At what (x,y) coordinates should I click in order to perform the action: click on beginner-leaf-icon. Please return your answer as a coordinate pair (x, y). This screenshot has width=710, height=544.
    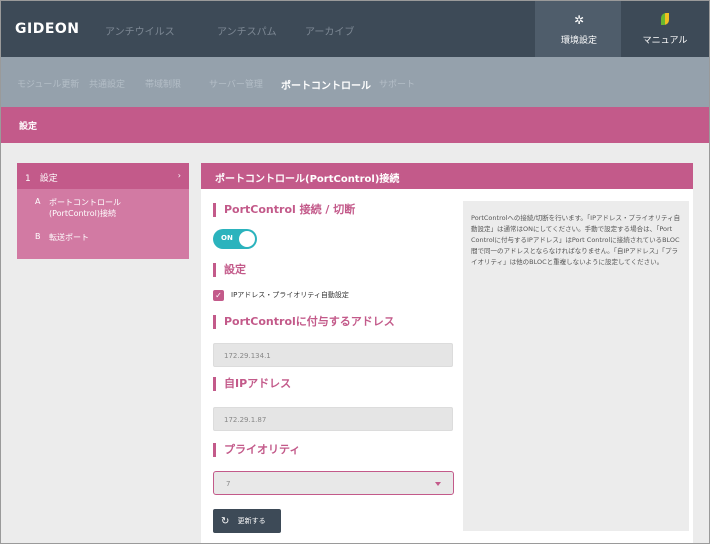
    Looking at the image, I should click on (665, 20).